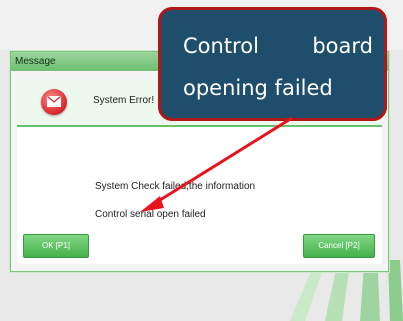  Describe the element at coordinates (221, 46) in the screenshot. I see `callout-word-control: Control` at that location.